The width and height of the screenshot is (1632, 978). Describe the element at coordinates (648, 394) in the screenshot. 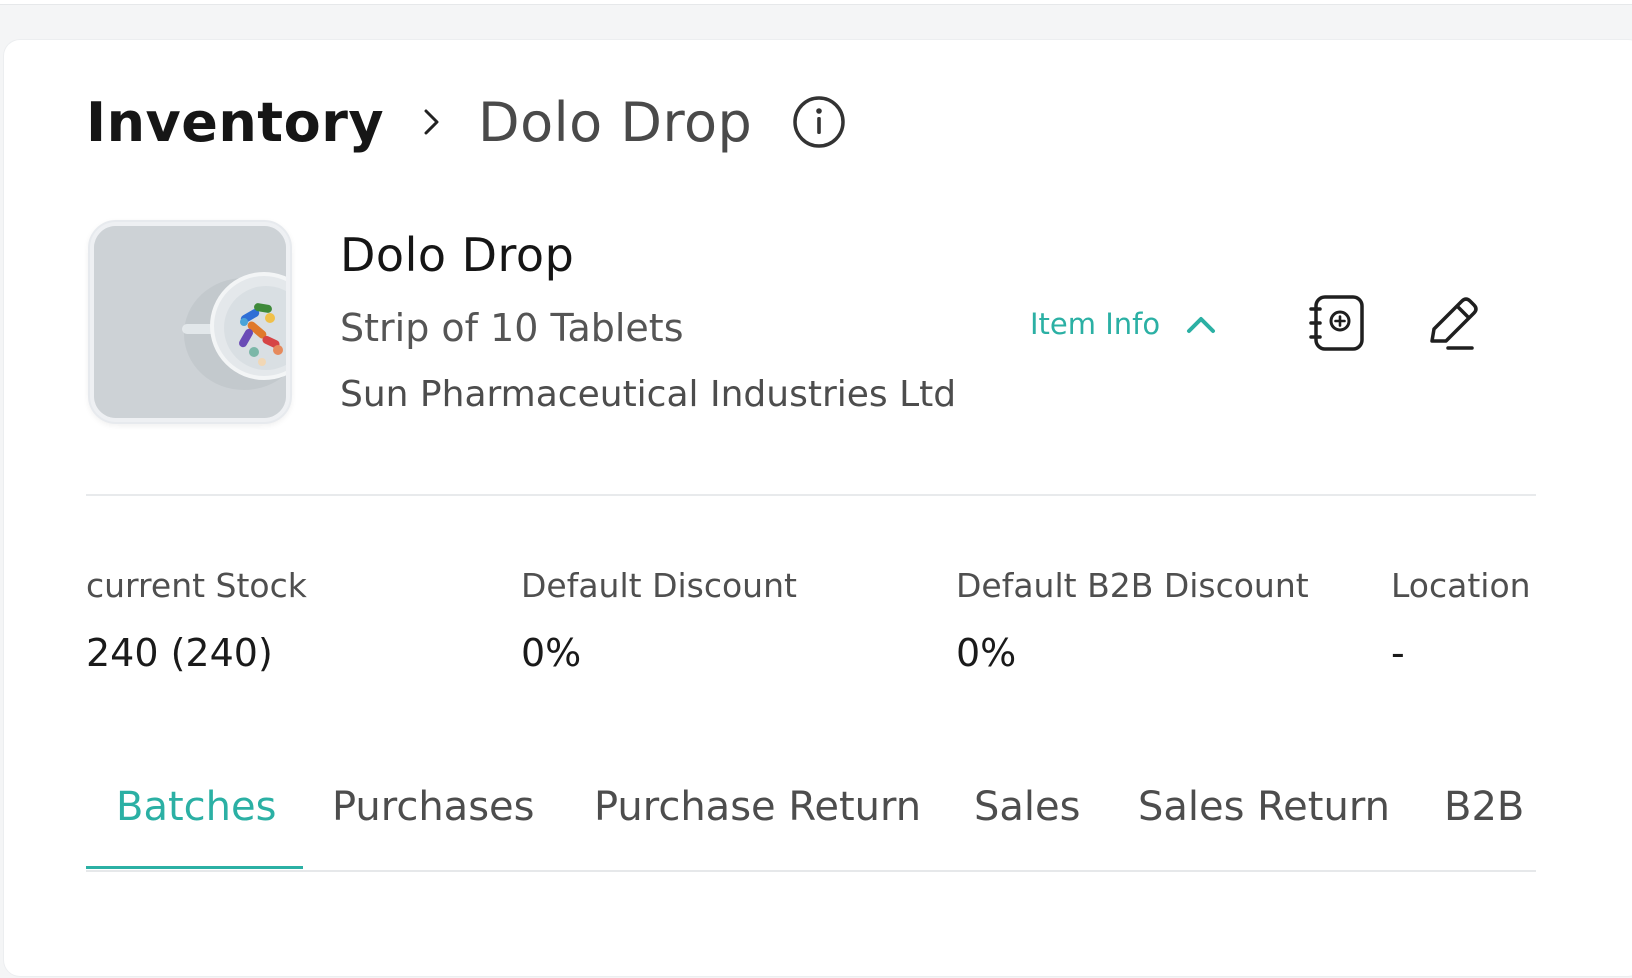

I see `product-manufacturer: Sun Pharmaceutical Industries Ltd` at that location.